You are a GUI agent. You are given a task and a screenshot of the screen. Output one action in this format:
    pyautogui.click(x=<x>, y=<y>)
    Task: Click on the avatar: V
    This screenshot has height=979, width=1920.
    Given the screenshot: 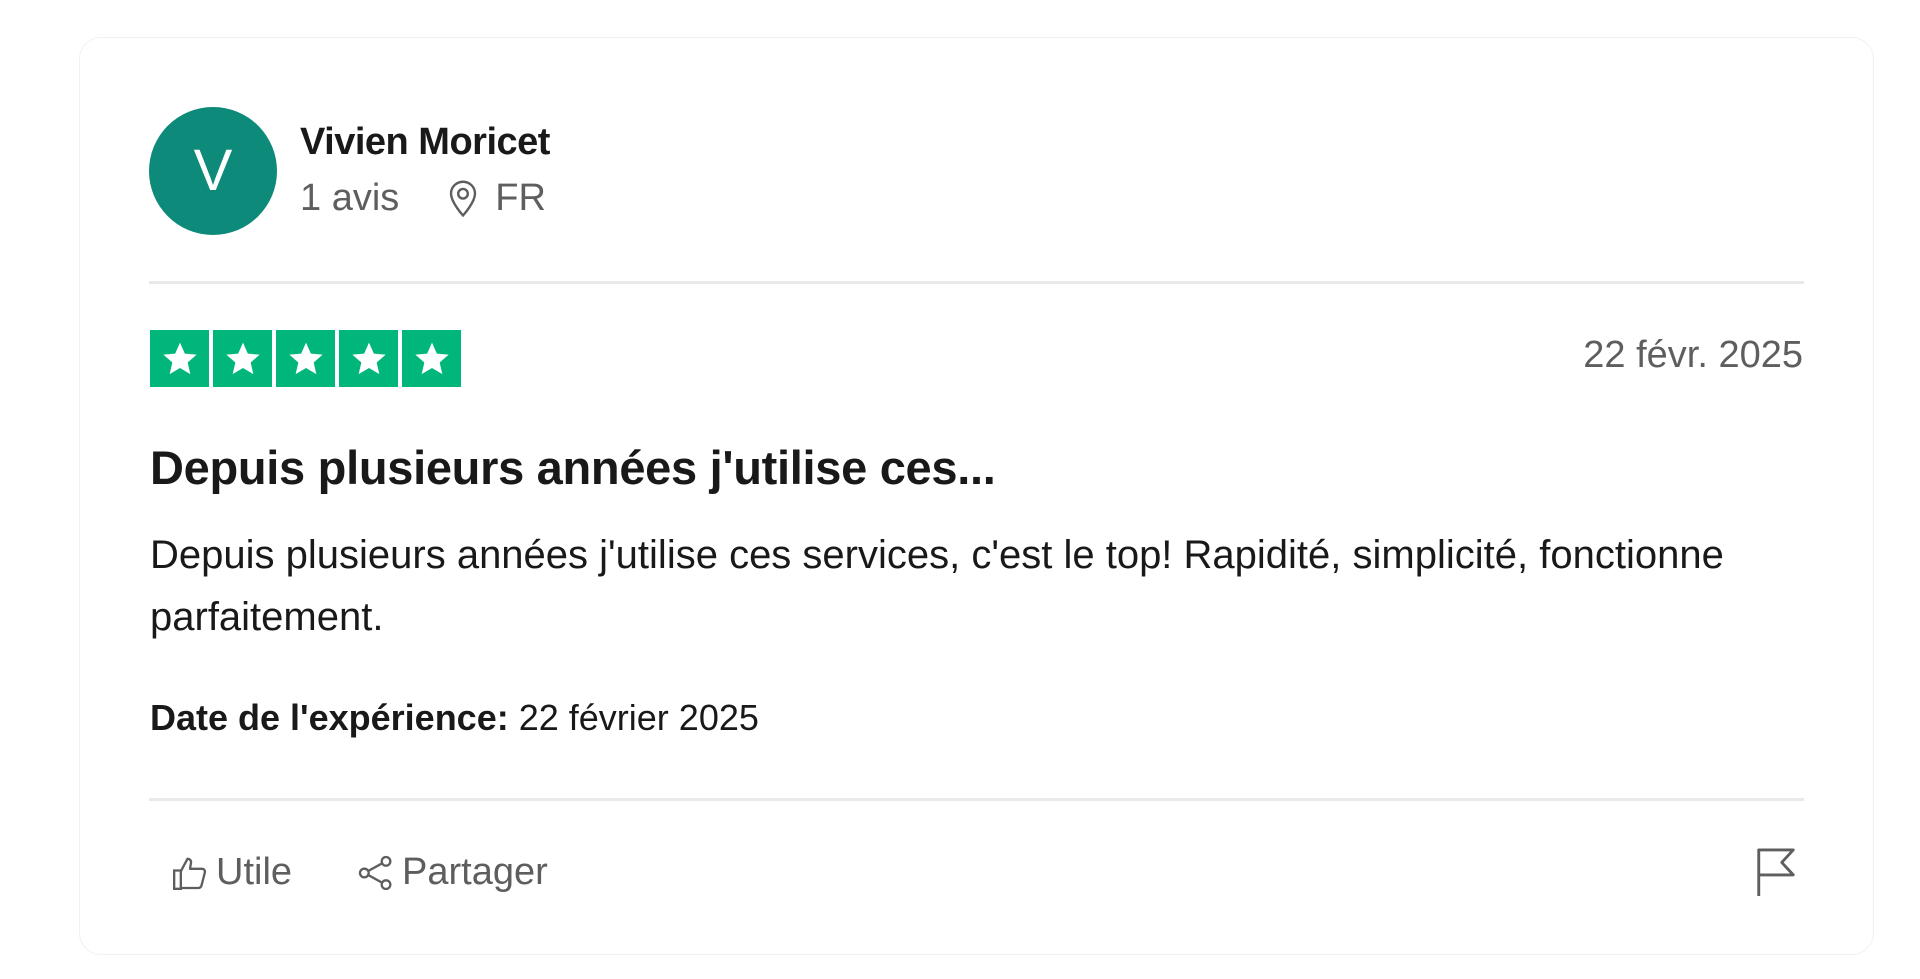 What is the action you would take?
    pyautogui.click(x=213, y=171)
    